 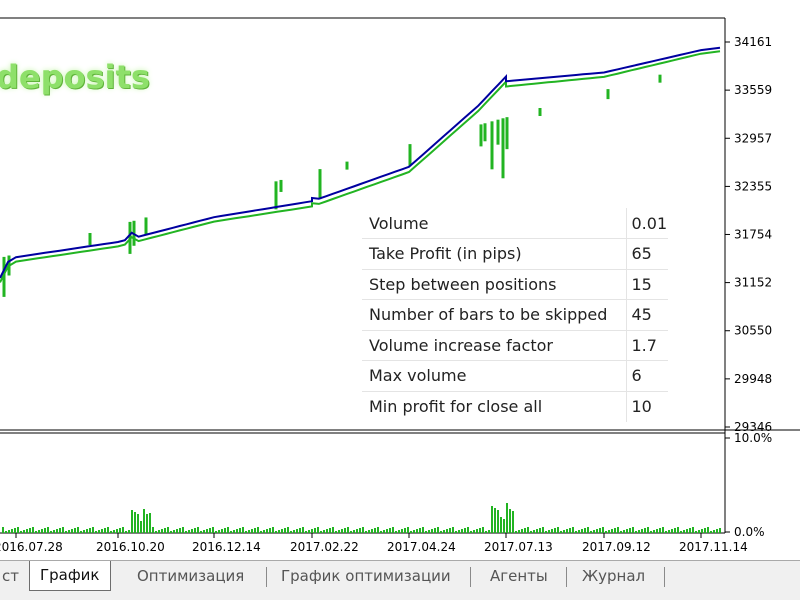 I want to click on date-tick-label: 2017.07.13, so click(x=518, y=547).